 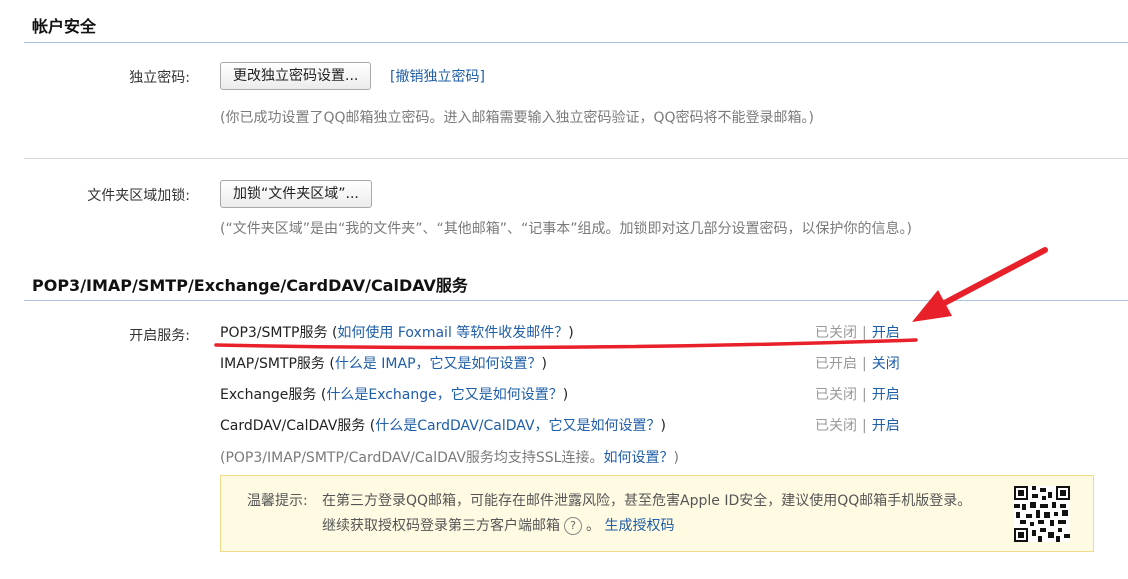 I want to click on red-annotation-arrow-icon, so click(x=631, y=298).